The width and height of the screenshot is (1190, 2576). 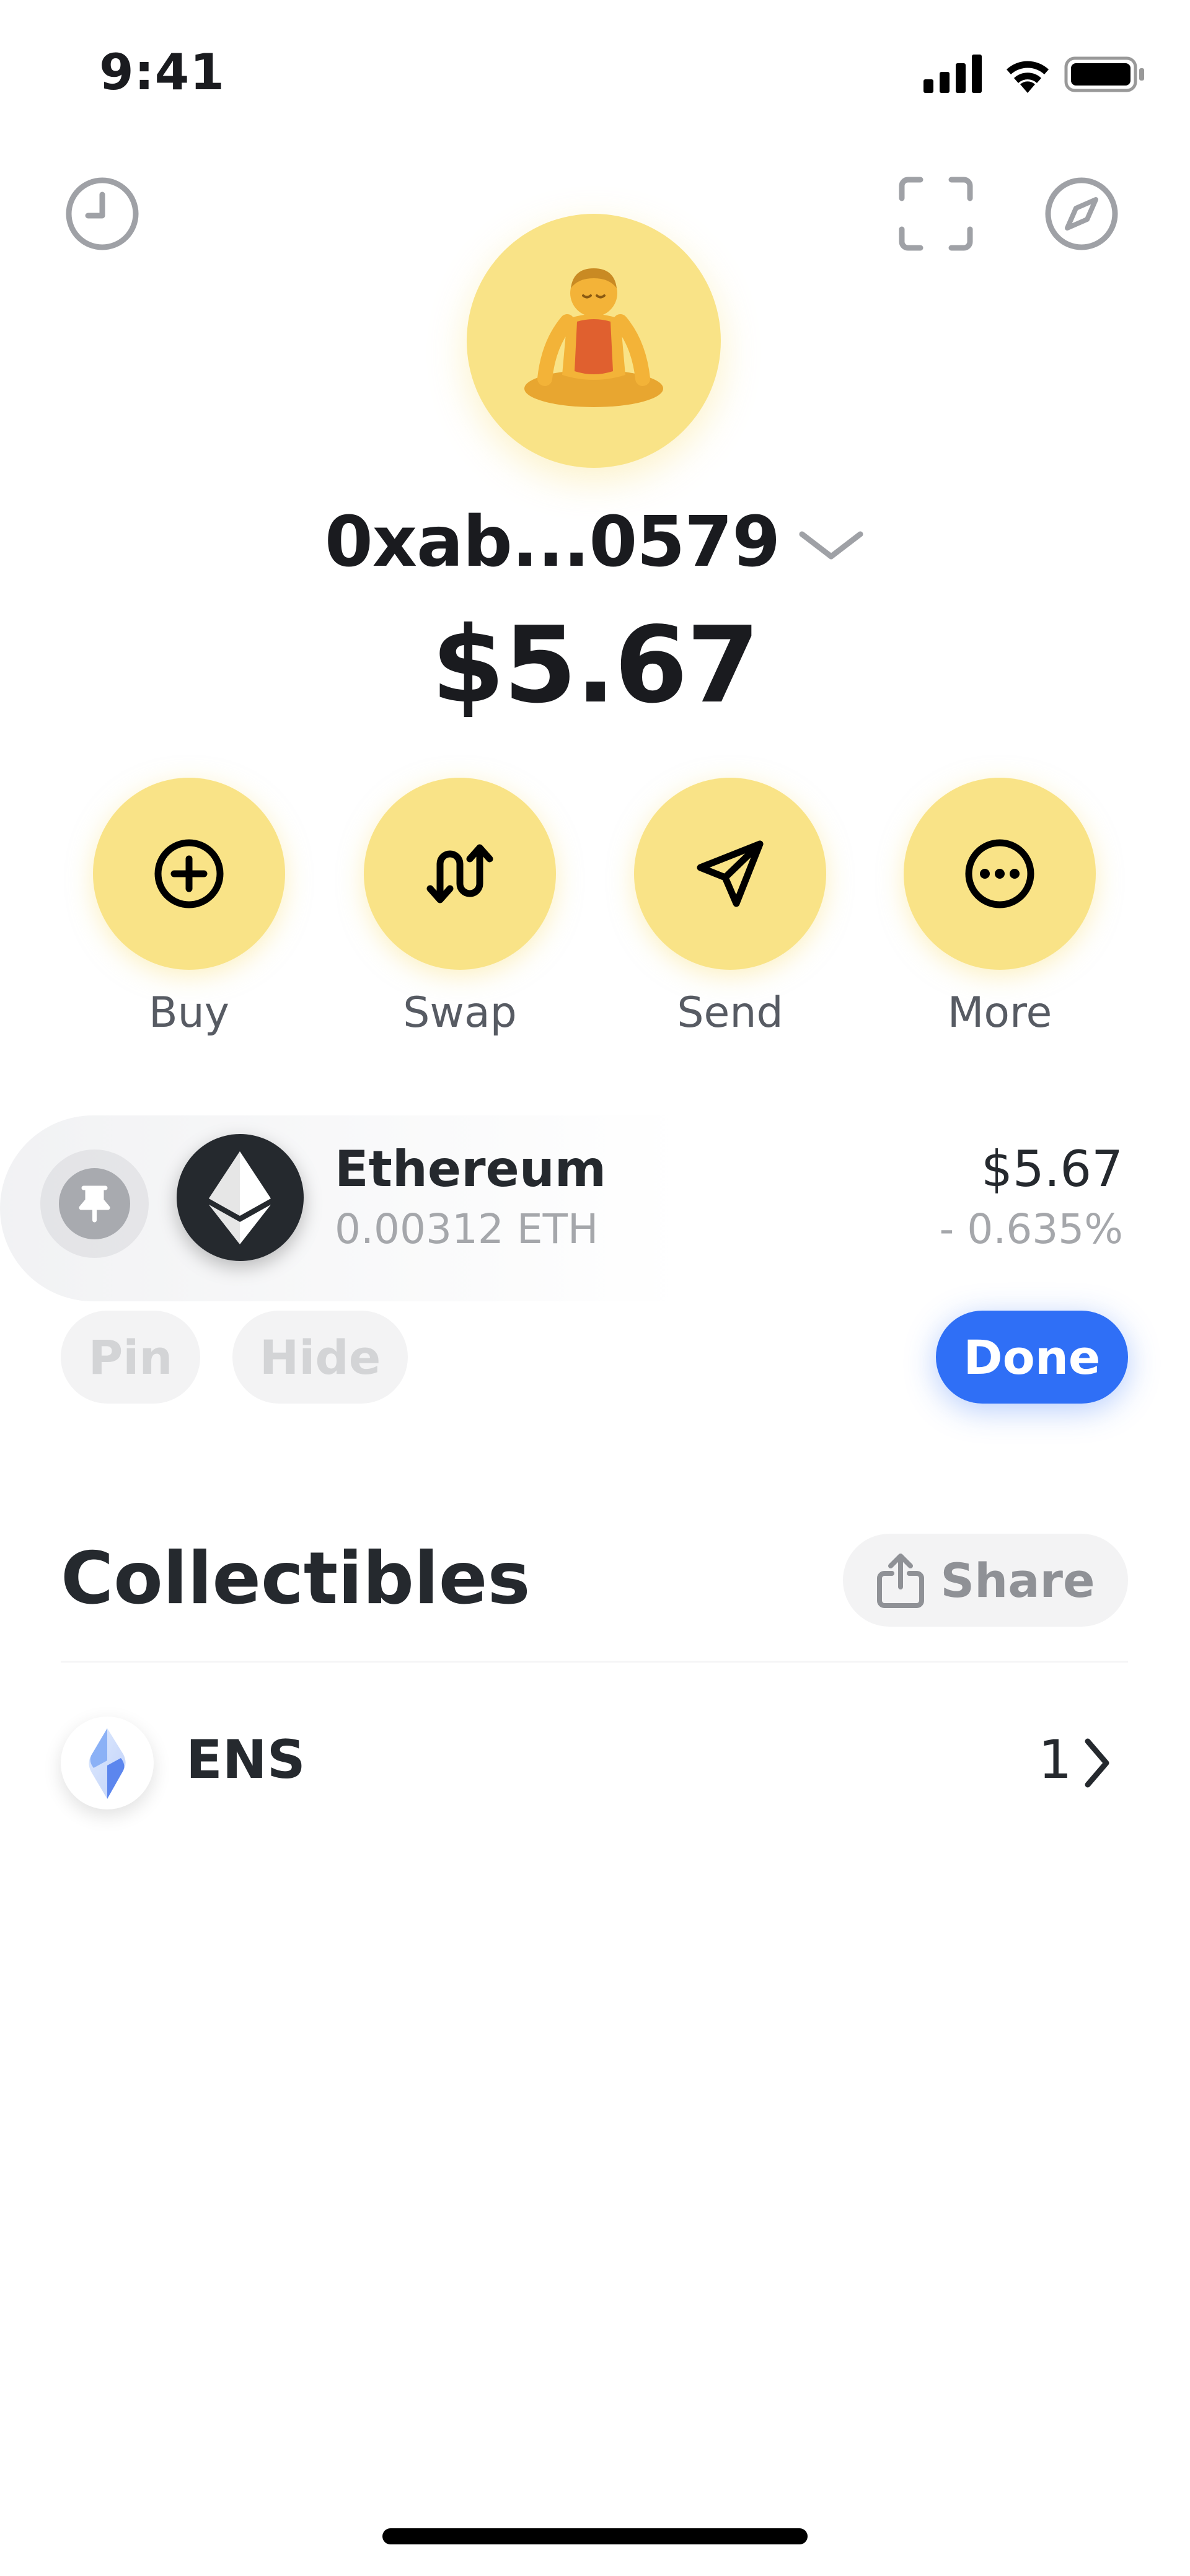 What do you see at coordinates (246, 1760) in the screenshot?
I see `ens-name: ENS` at bounding box center [246, 1760].